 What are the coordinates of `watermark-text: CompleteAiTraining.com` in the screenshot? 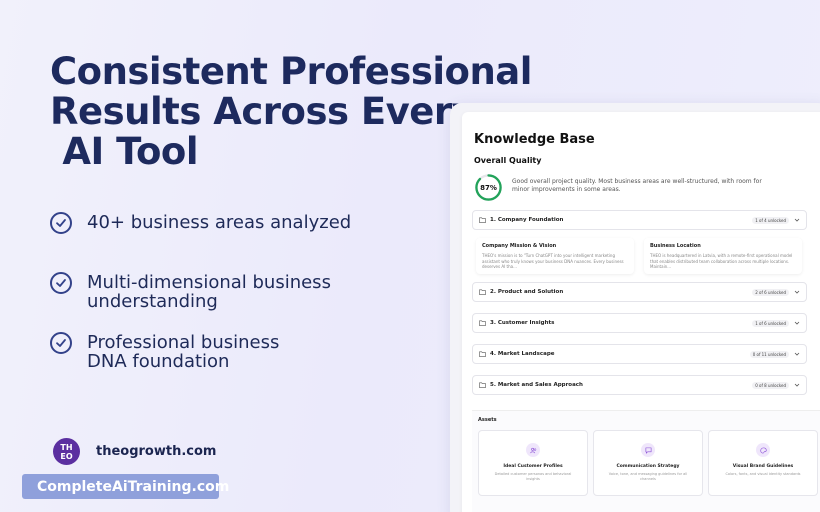 It's located at (133, 486).